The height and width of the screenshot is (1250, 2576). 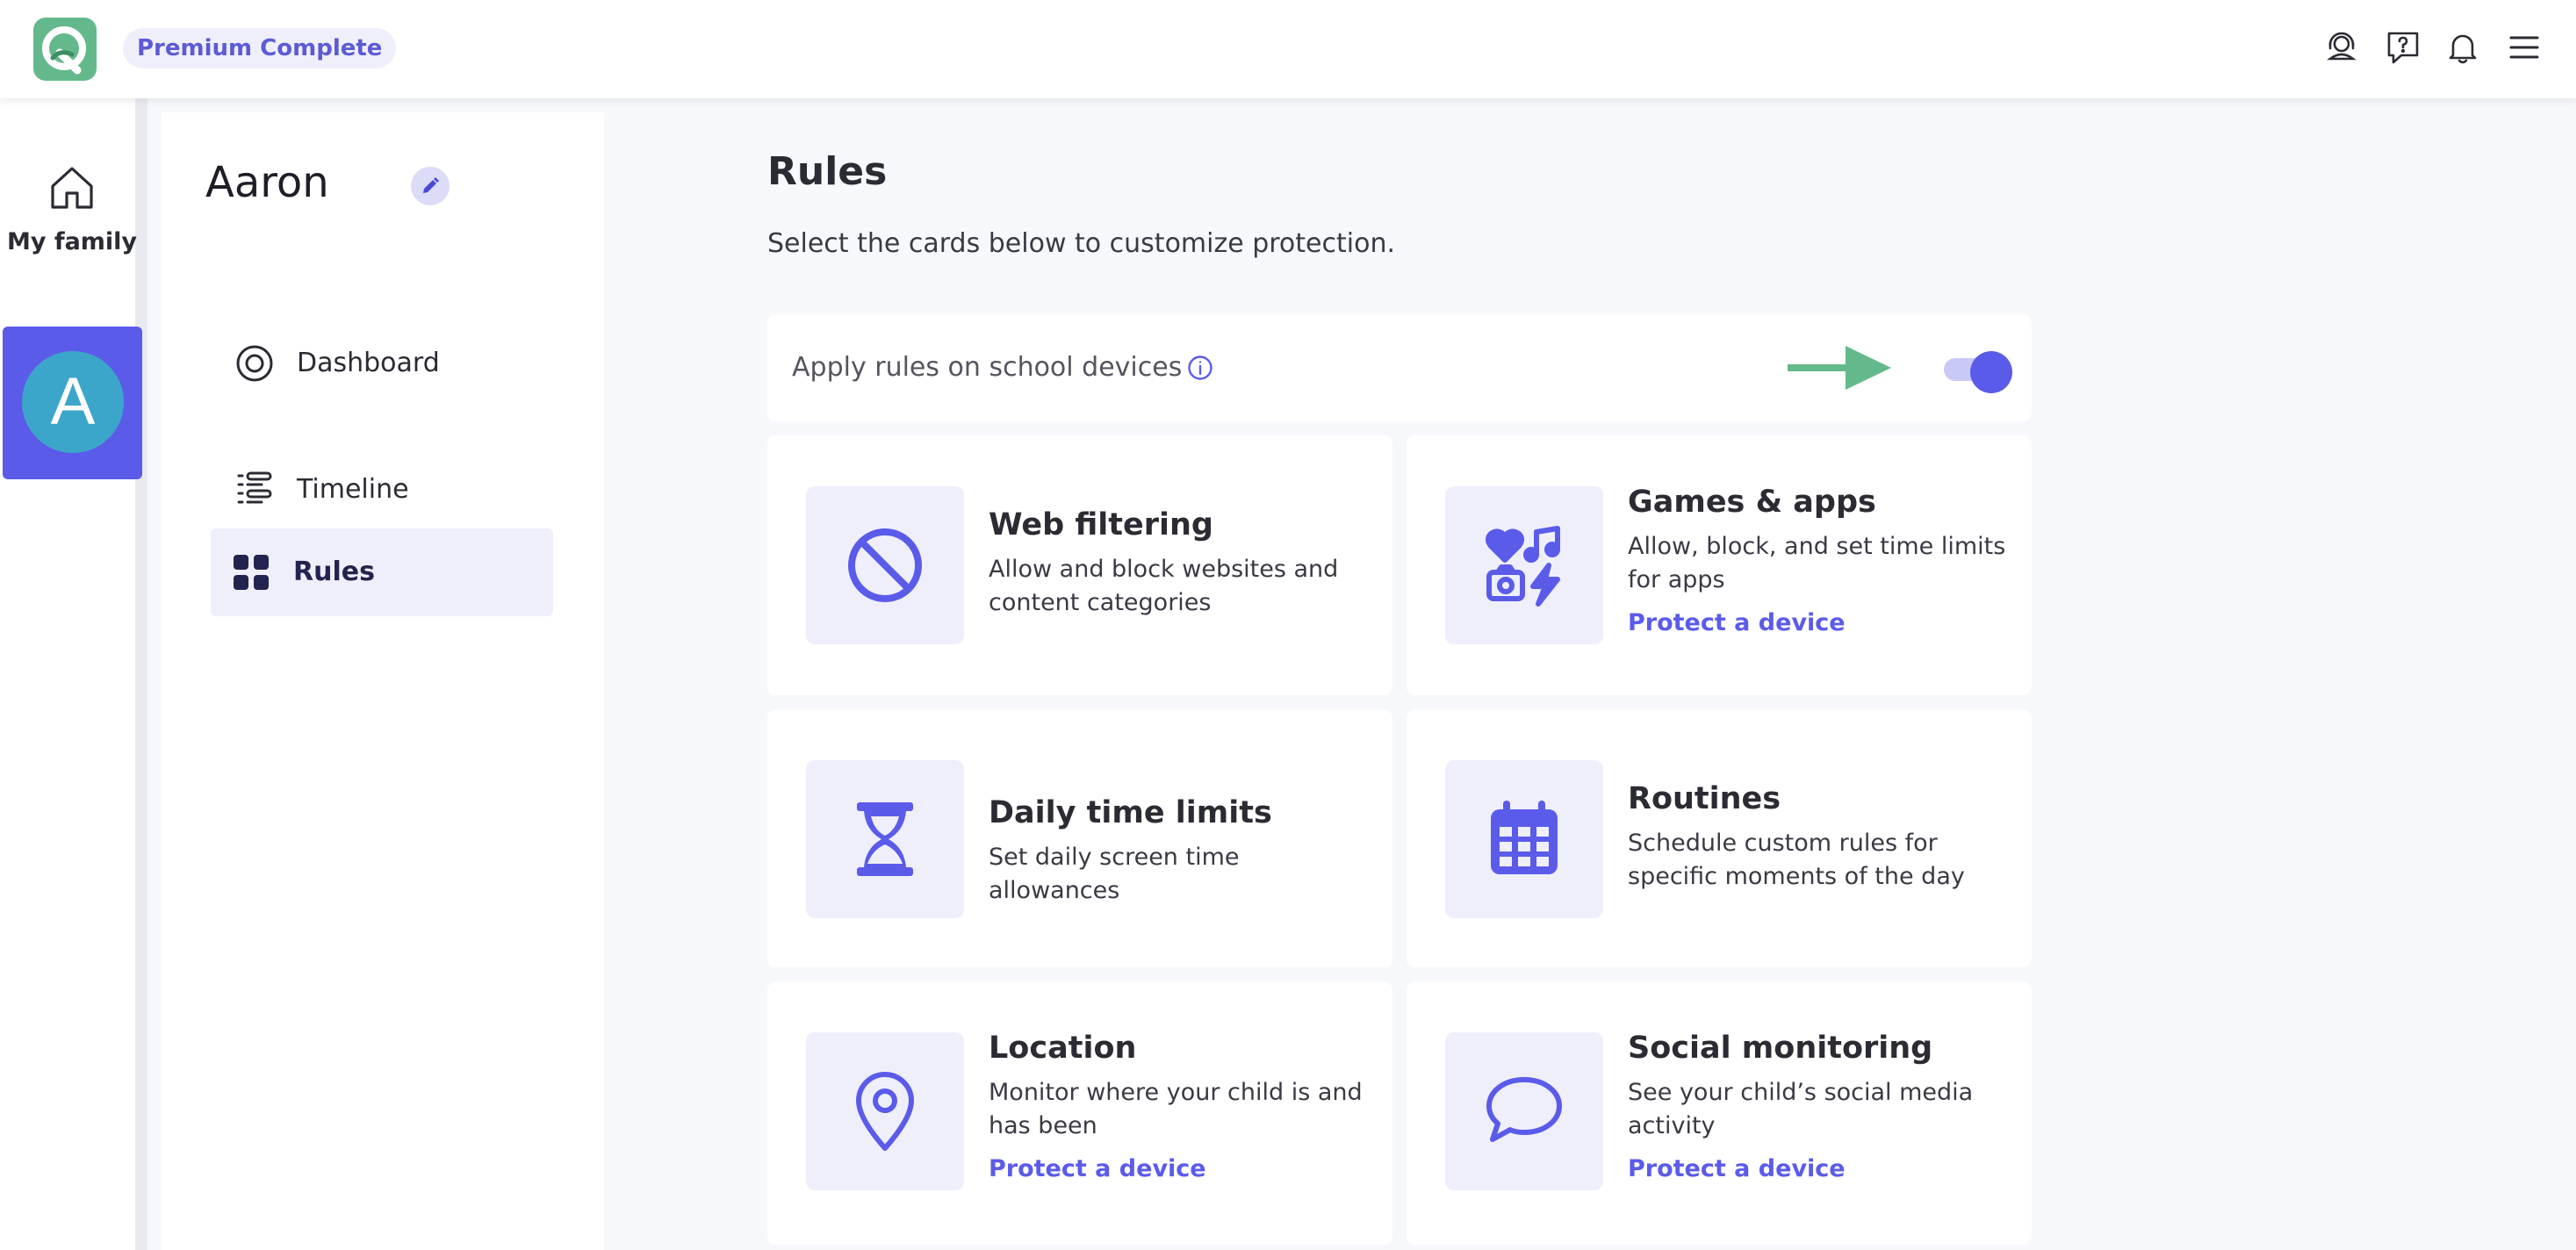 I want to click on card-title: Games & apps, so click(x=1752, y=502).